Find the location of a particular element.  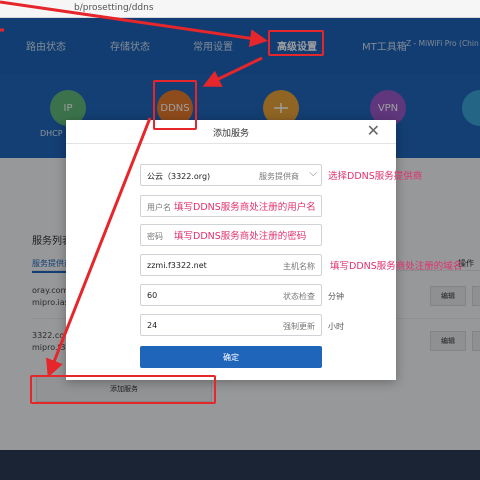

arrow-to-add-service is located at coordinates (99, 247).